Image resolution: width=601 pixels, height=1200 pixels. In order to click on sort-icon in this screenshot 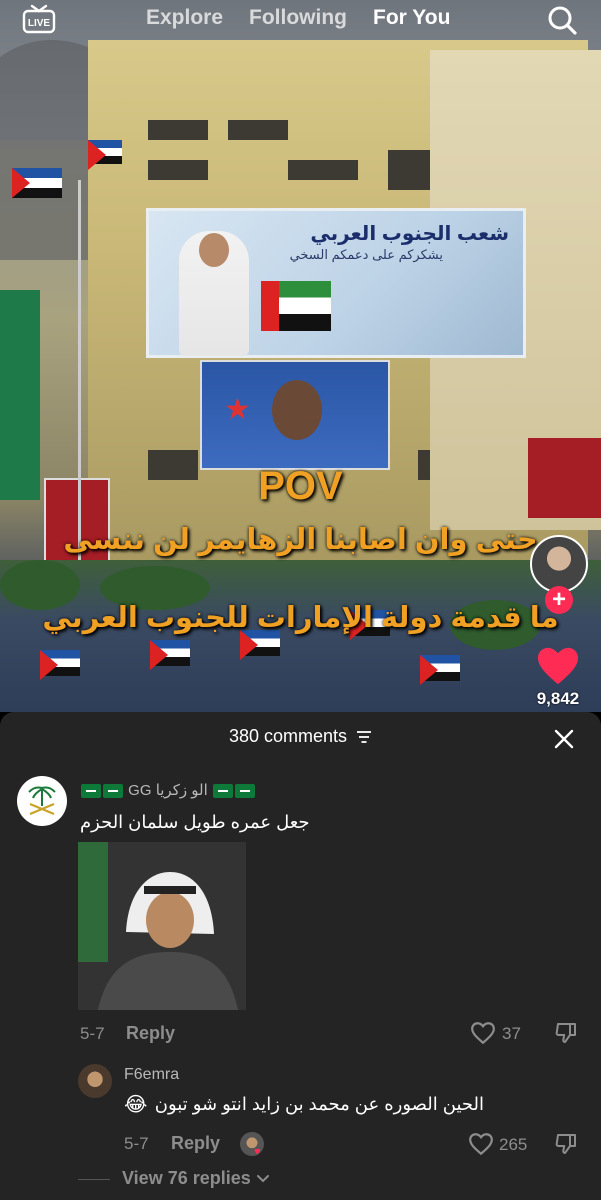, I will do `click(364, 737)`.